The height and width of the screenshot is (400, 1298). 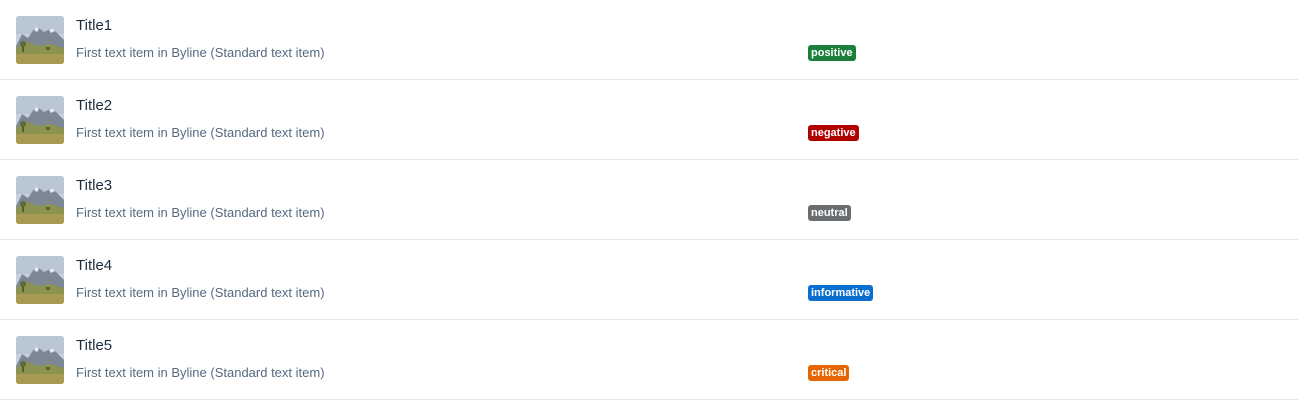 I want to click on status-badge: negative, so click(x=833, y=133).